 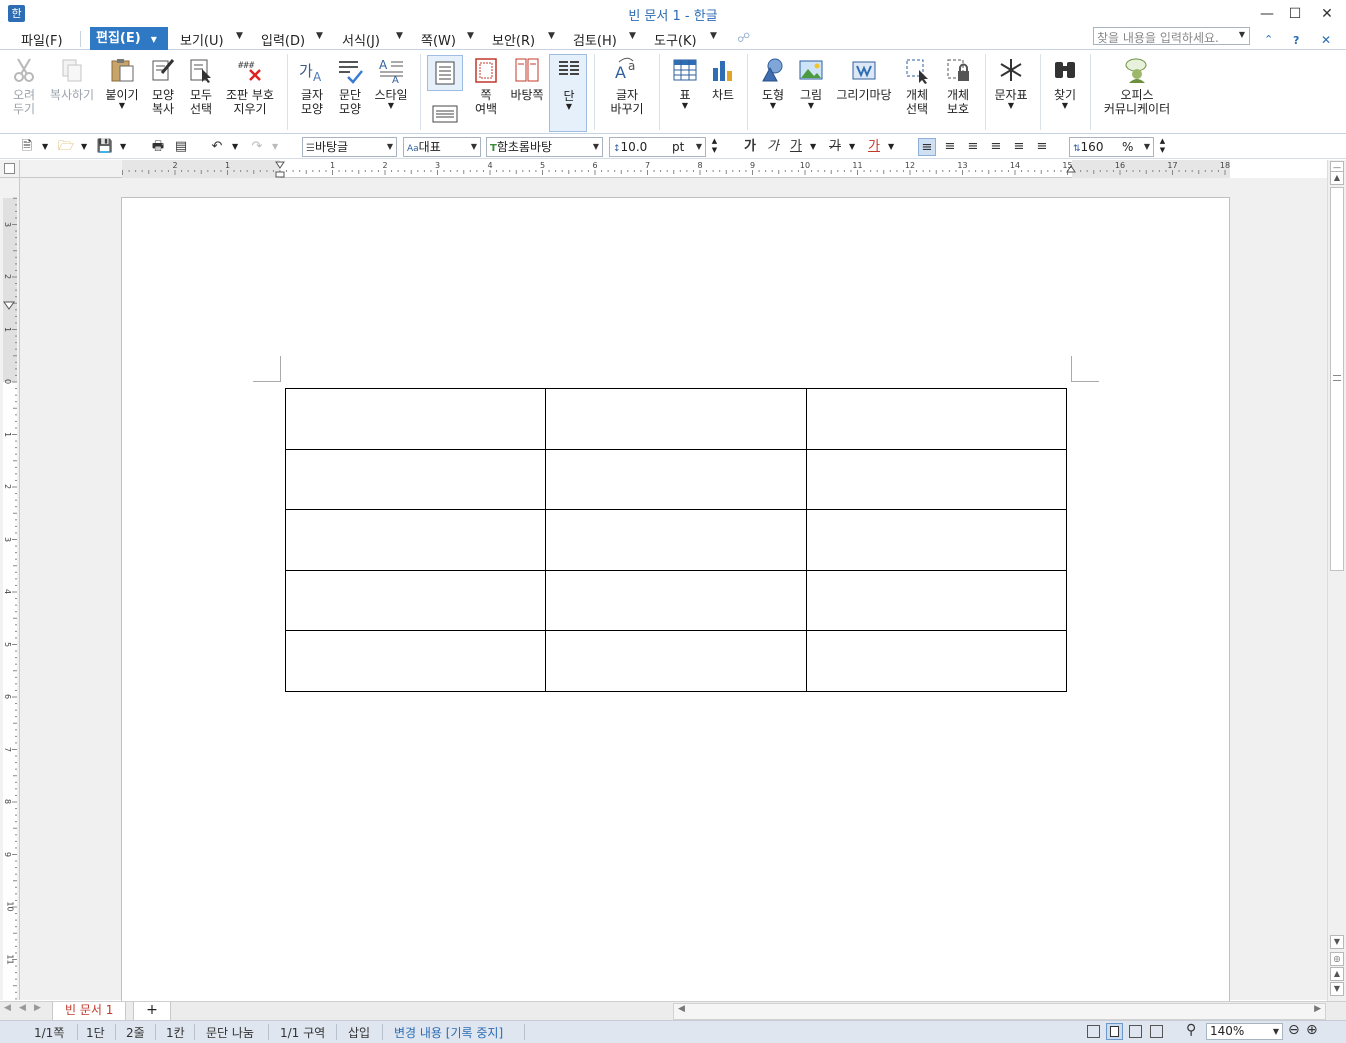 I want to click on zoom-icon: ⚲, so click(x=1191, y=1030).